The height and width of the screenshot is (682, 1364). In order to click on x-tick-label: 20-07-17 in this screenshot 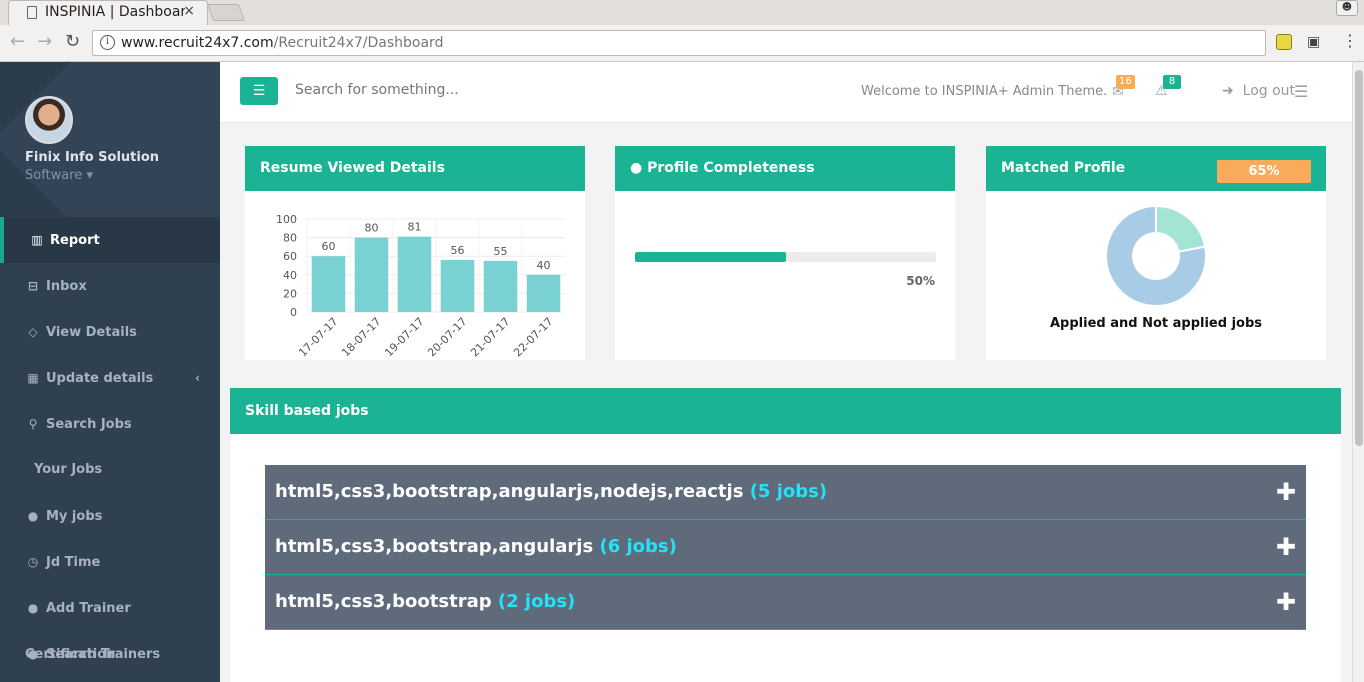, I will do `click(447, 337)`.